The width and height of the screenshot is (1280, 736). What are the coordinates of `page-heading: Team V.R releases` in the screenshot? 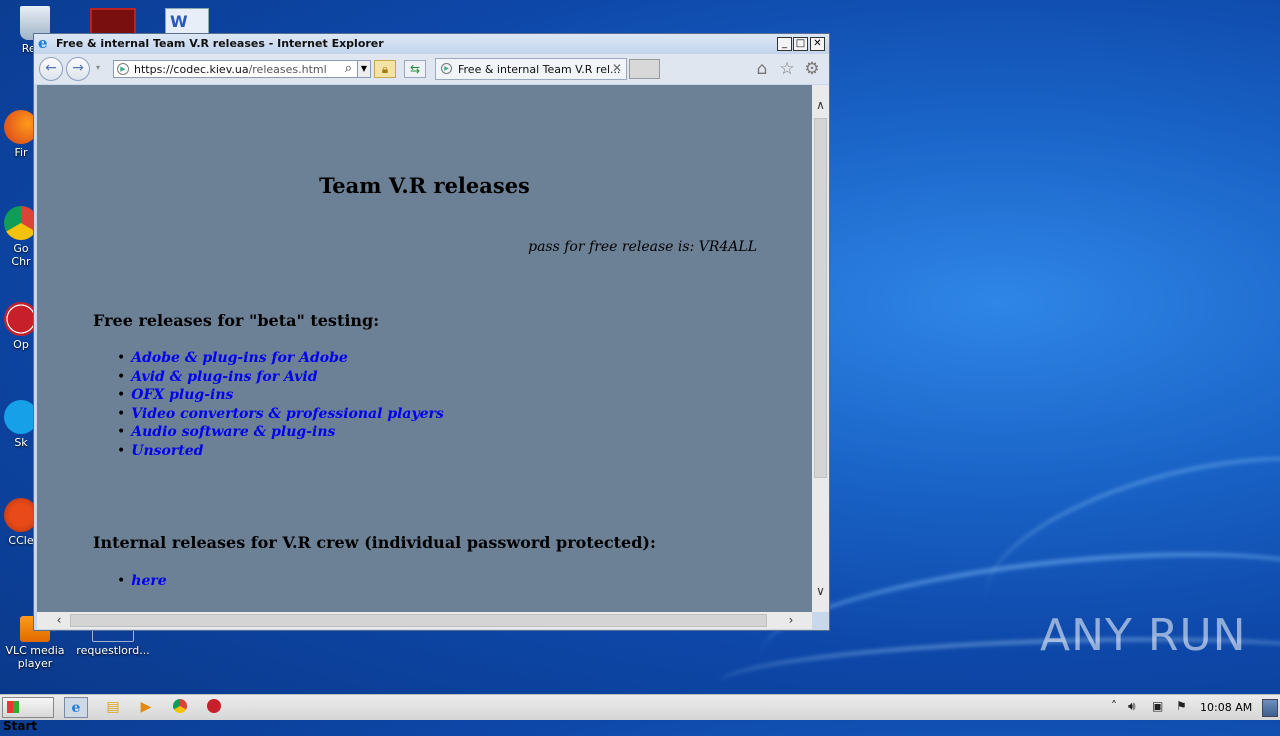 It's located at (424, 185).